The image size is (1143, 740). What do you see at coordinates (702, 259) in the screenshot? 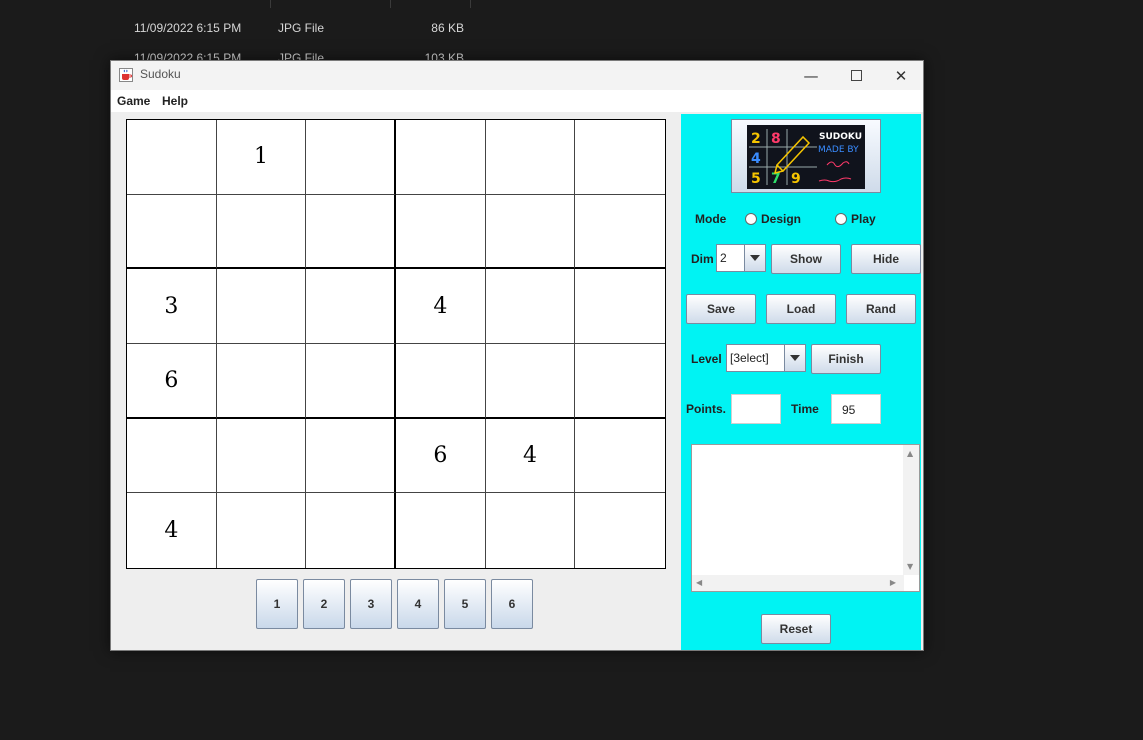
I see `dim-label: Dim` at bounding box center [702, 259].